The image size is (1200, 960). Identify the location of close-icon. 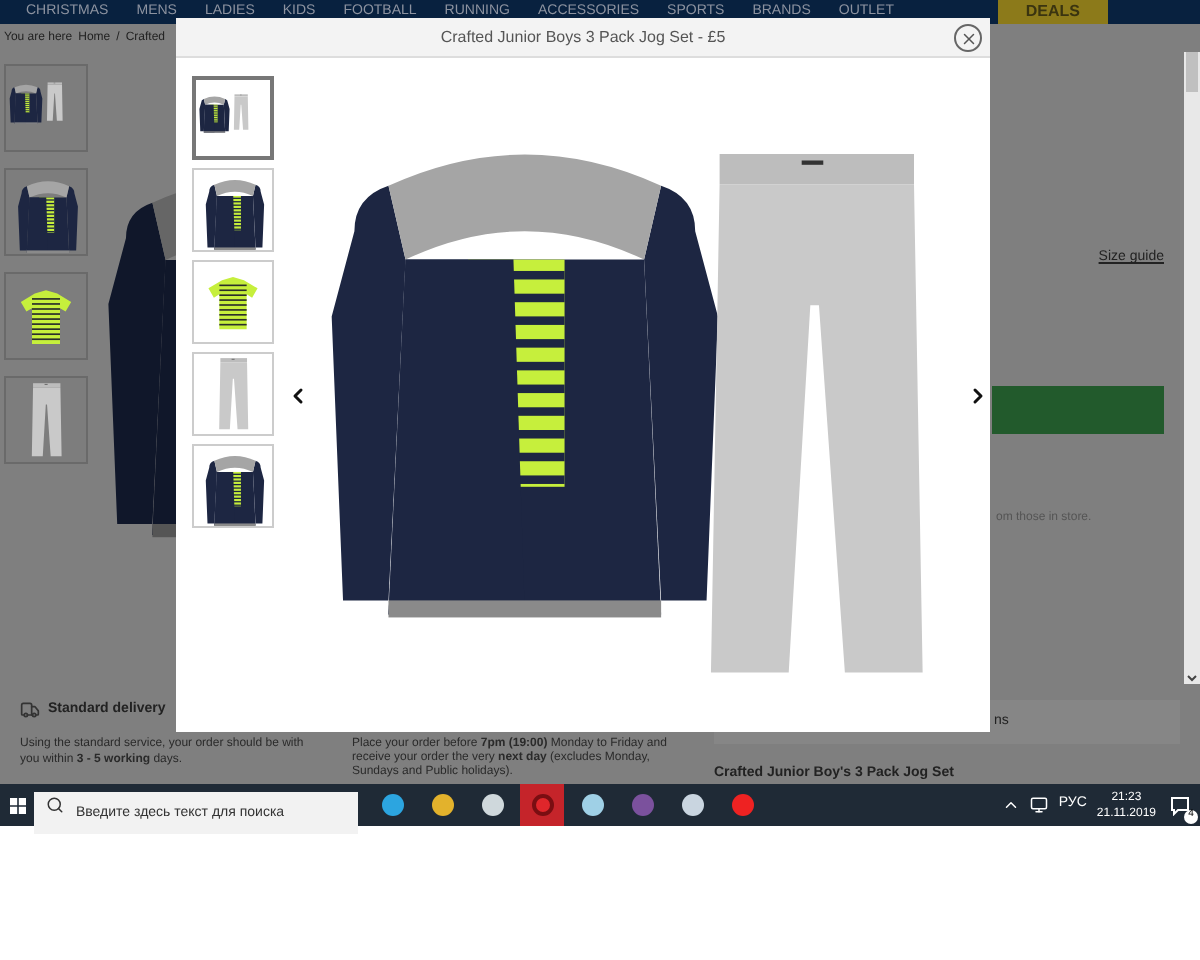
(968, 38).